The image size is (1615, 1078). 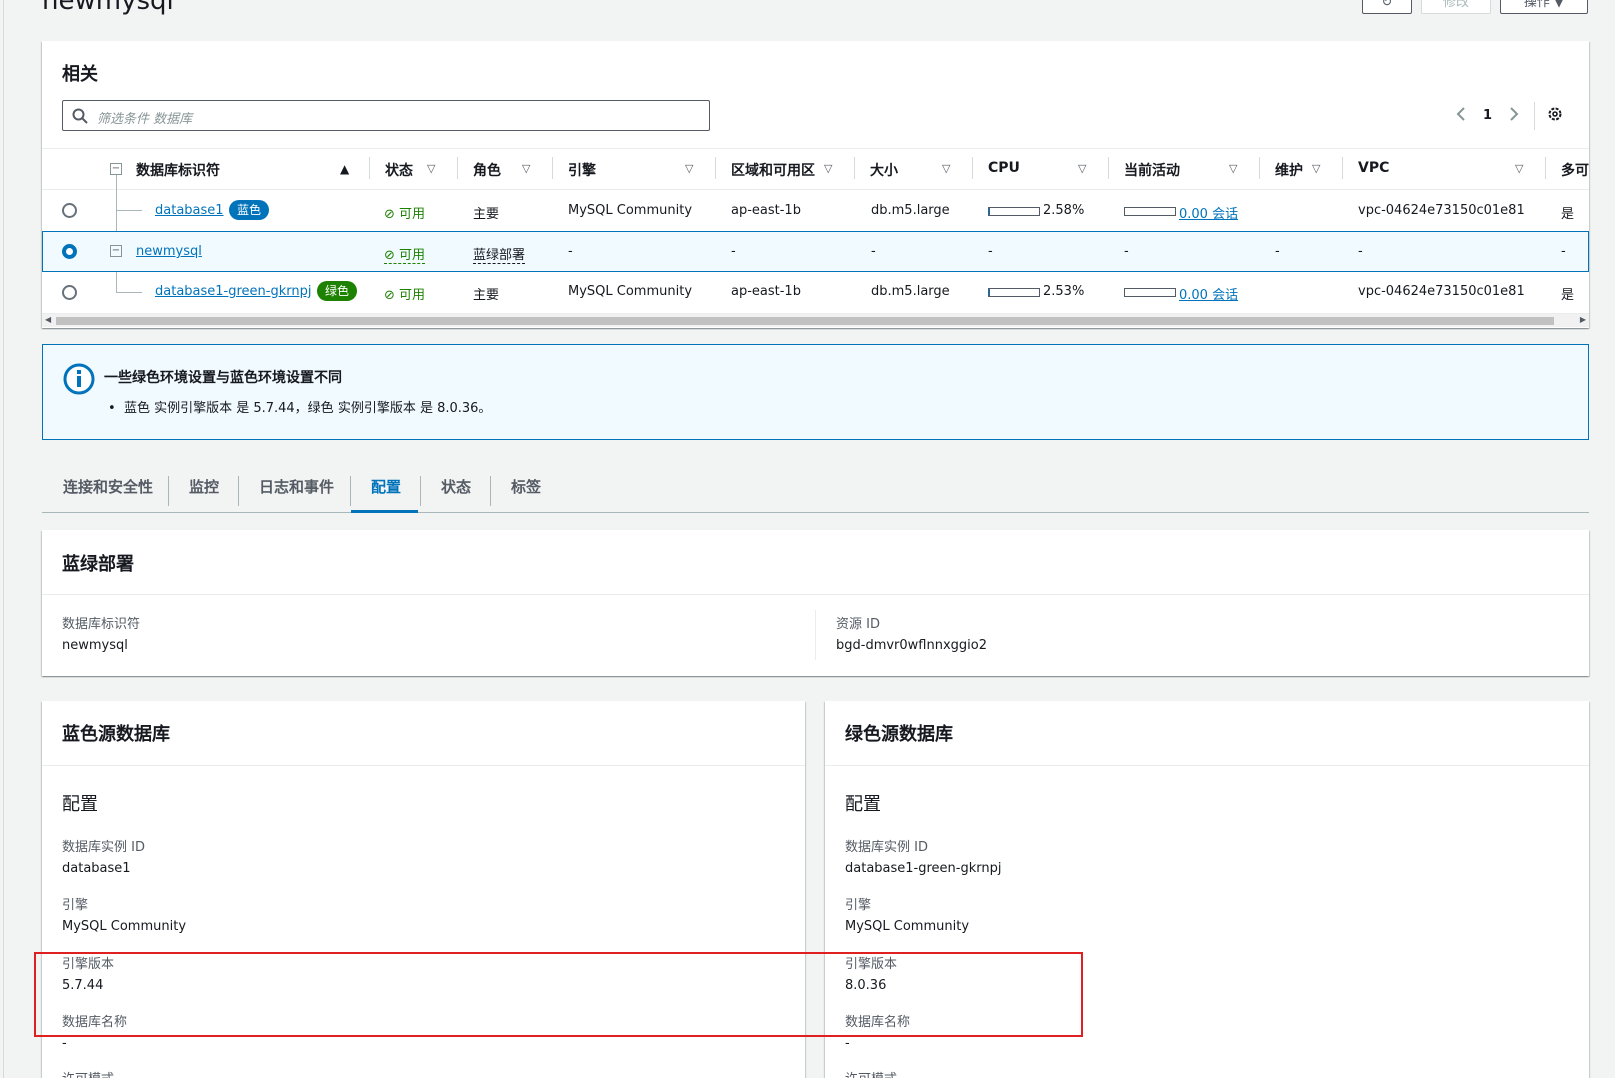 I want to click on col-header-size: 大小, so click(x=884, y=170).